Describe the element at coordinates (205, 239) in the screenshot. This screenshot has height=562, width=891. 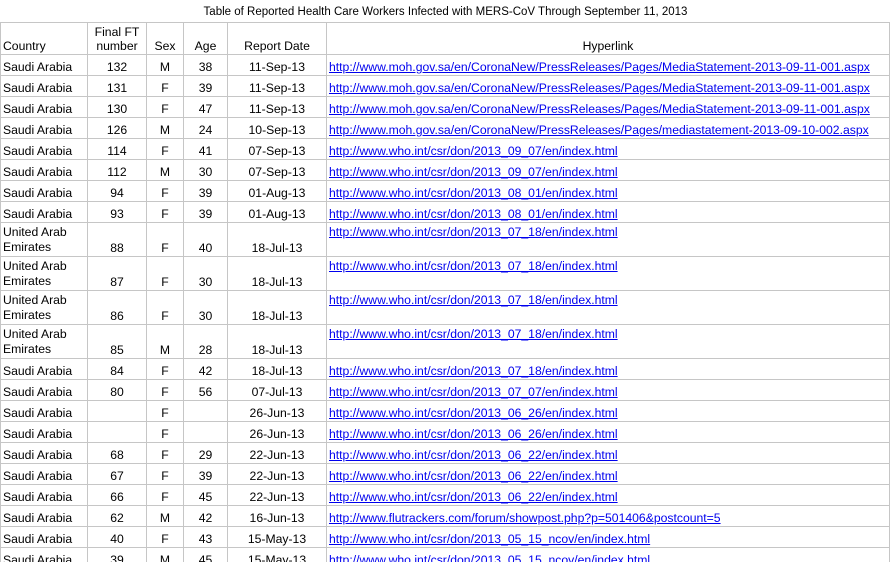
I see `cell-age: 40` at that location.